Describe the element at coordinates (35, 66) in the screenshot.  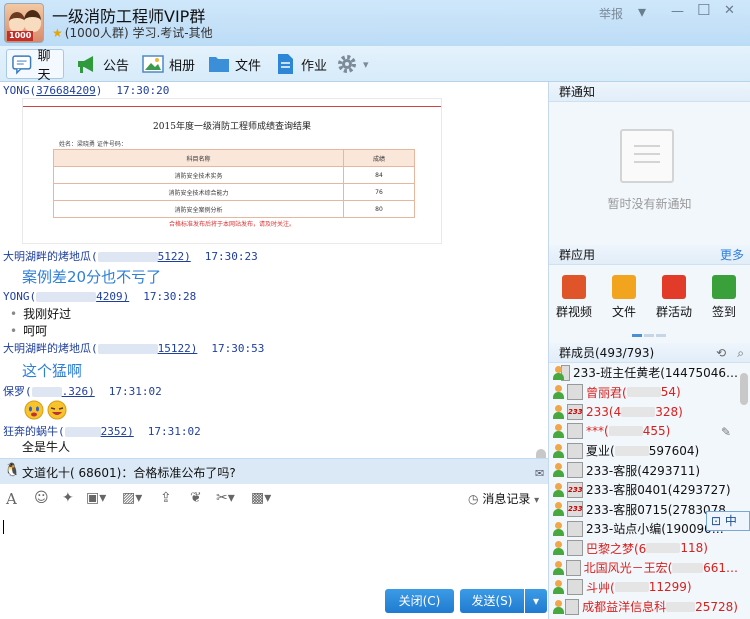
I see `tab-chat: 聊天` at that location.